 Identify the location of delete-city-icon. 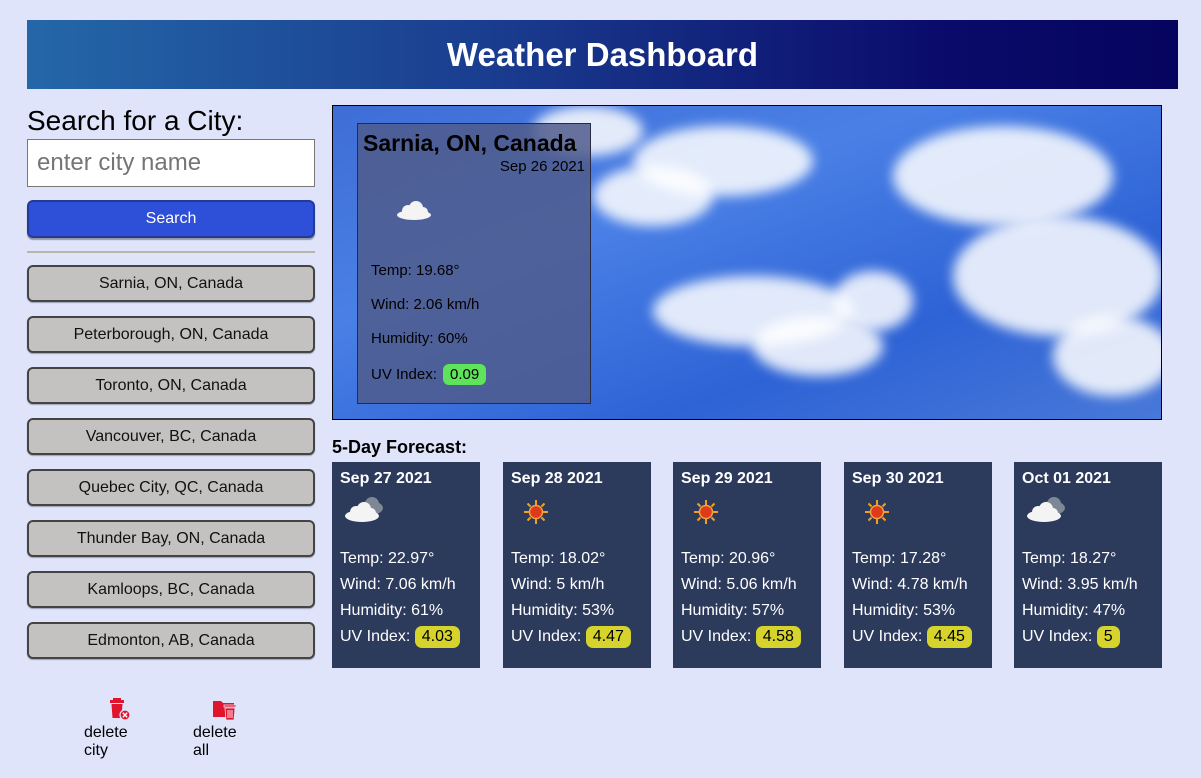
(120, 709).